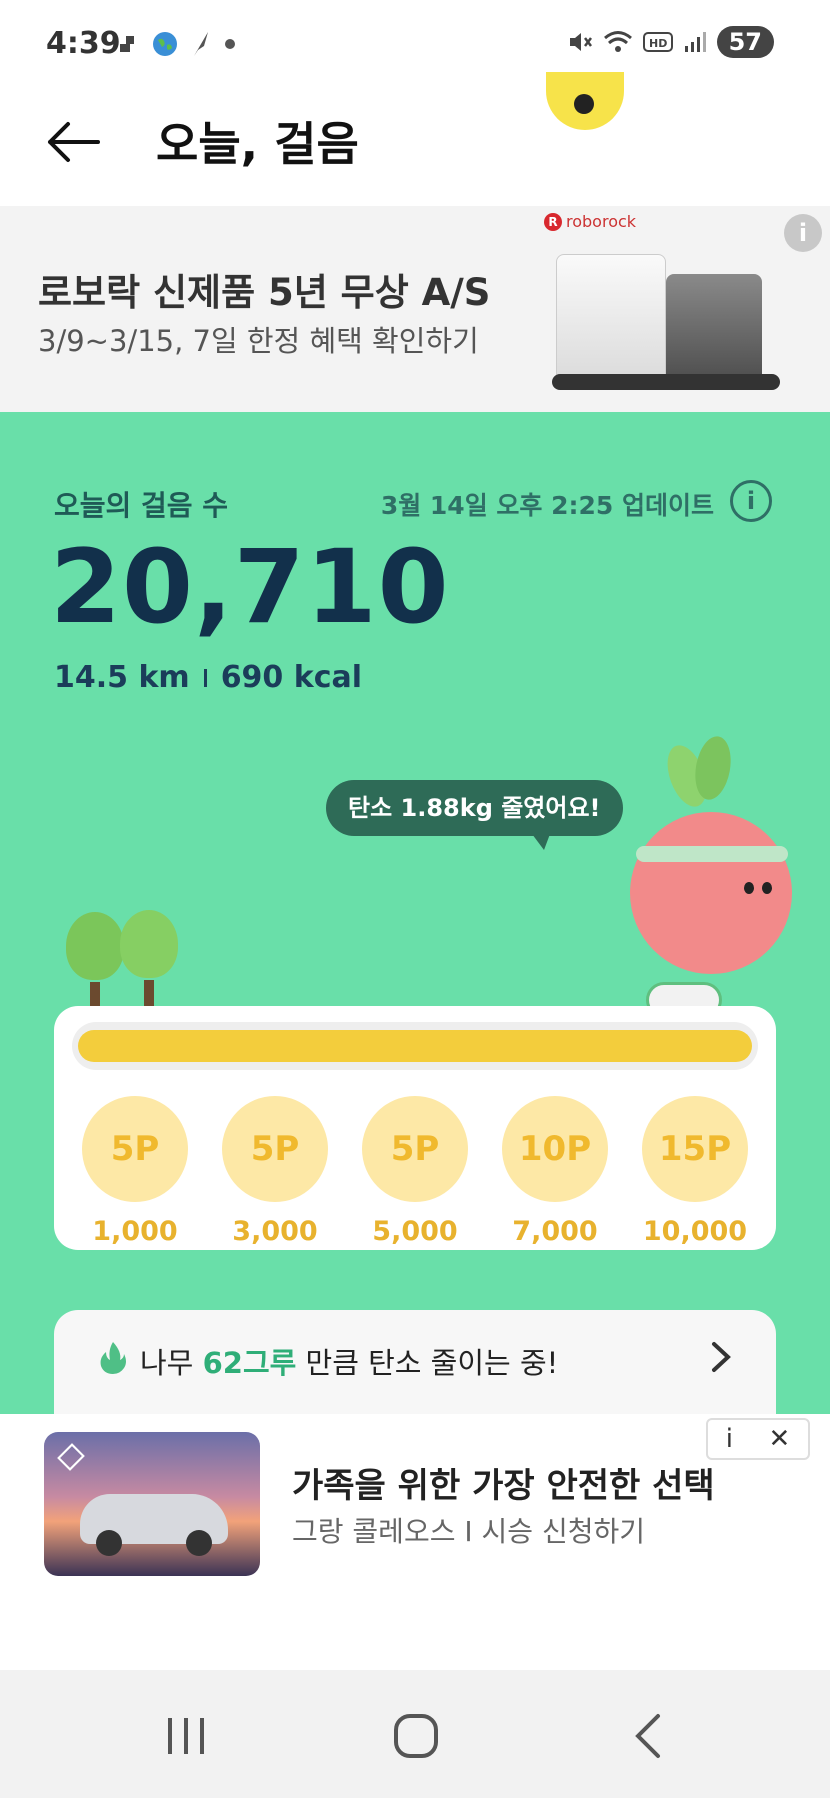 The height and width of the screenshot is (1798, 830). I want to click on meta-divider, so click(205, 677).